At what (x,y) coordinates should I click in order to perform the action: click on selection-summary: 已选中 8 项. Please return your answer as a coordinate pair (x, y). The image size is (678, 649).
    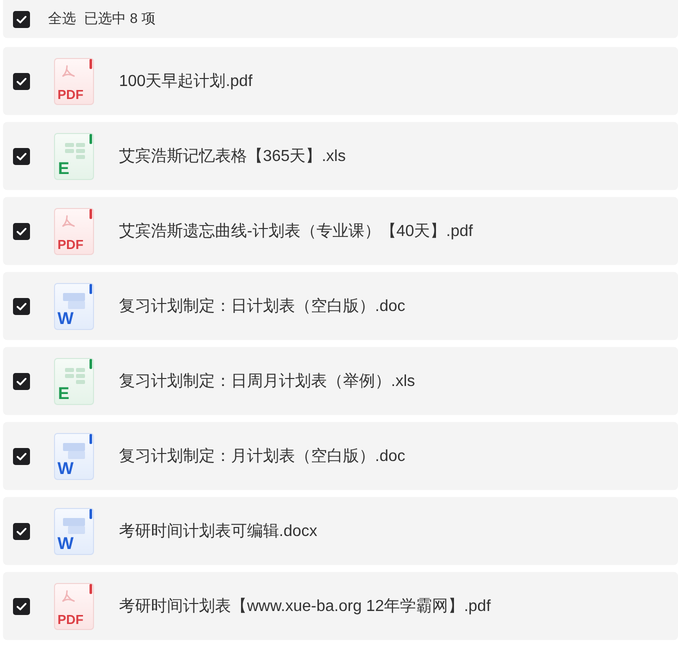
    Looking at the image, I should click on (120, 19).